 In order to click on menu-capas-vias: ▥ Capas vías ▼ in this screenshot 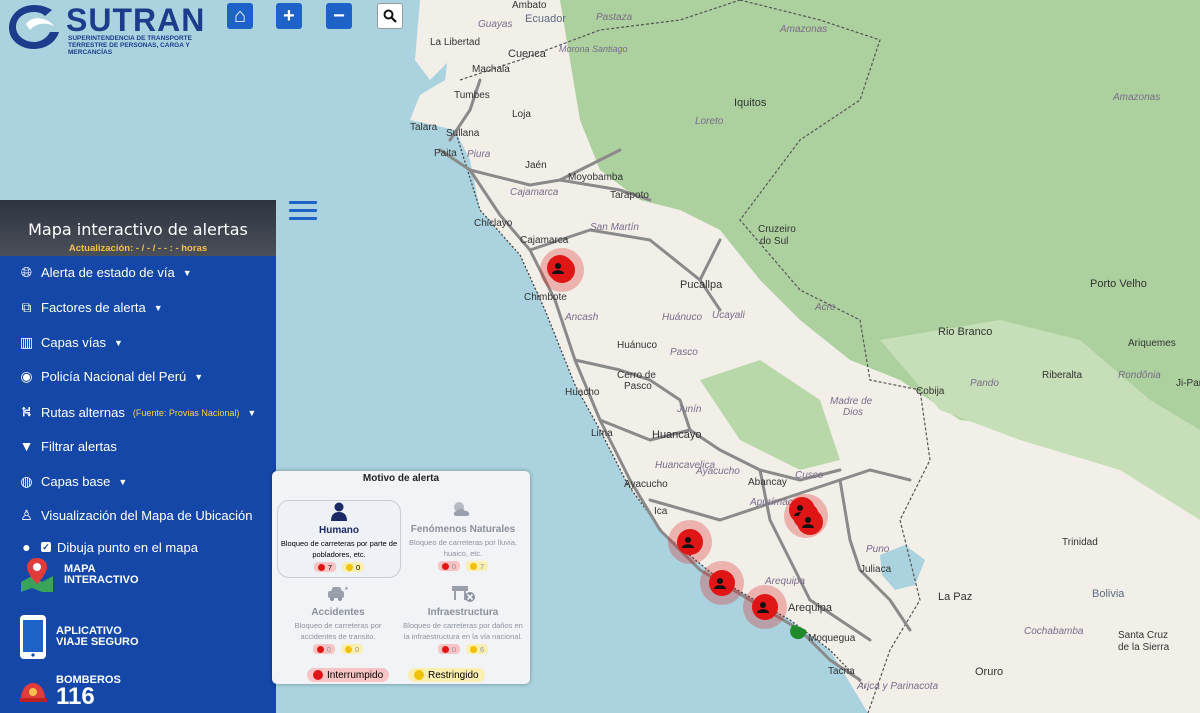, I will do `click(70, 342)`.